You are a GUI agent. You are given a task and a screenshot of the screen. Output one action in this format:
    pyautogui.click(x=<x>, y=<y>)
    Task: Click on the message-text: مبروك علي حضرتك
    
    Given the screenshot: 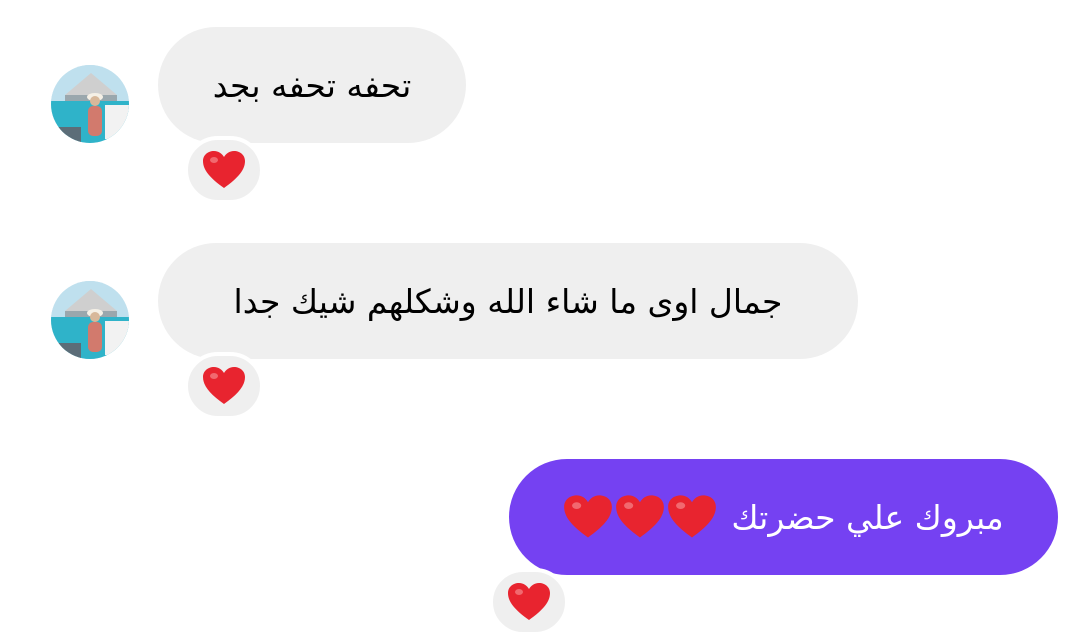 What is the action you would take?
    pyautogui.click(x=867, y=517)
    